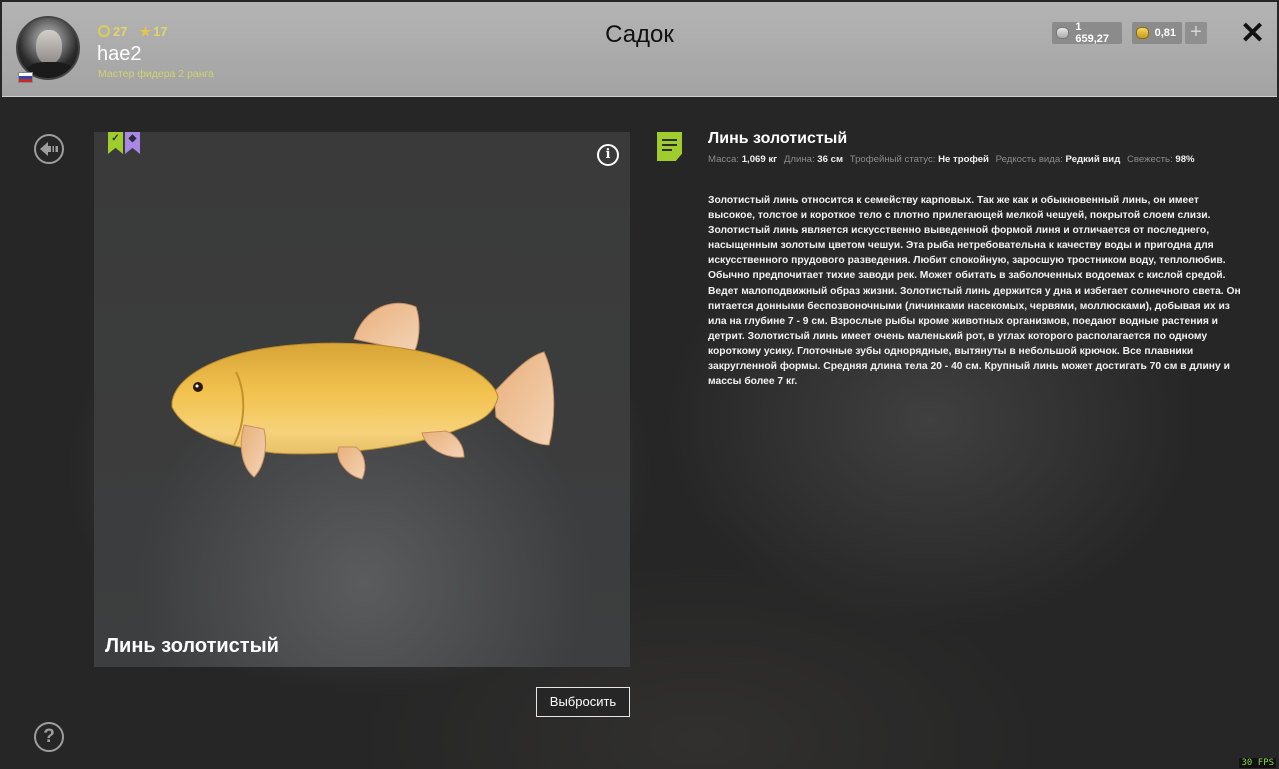  Describe the element at coordinates (1149, 159) in the screenshot. I see `freshness-label: Свежесть:` at that location.